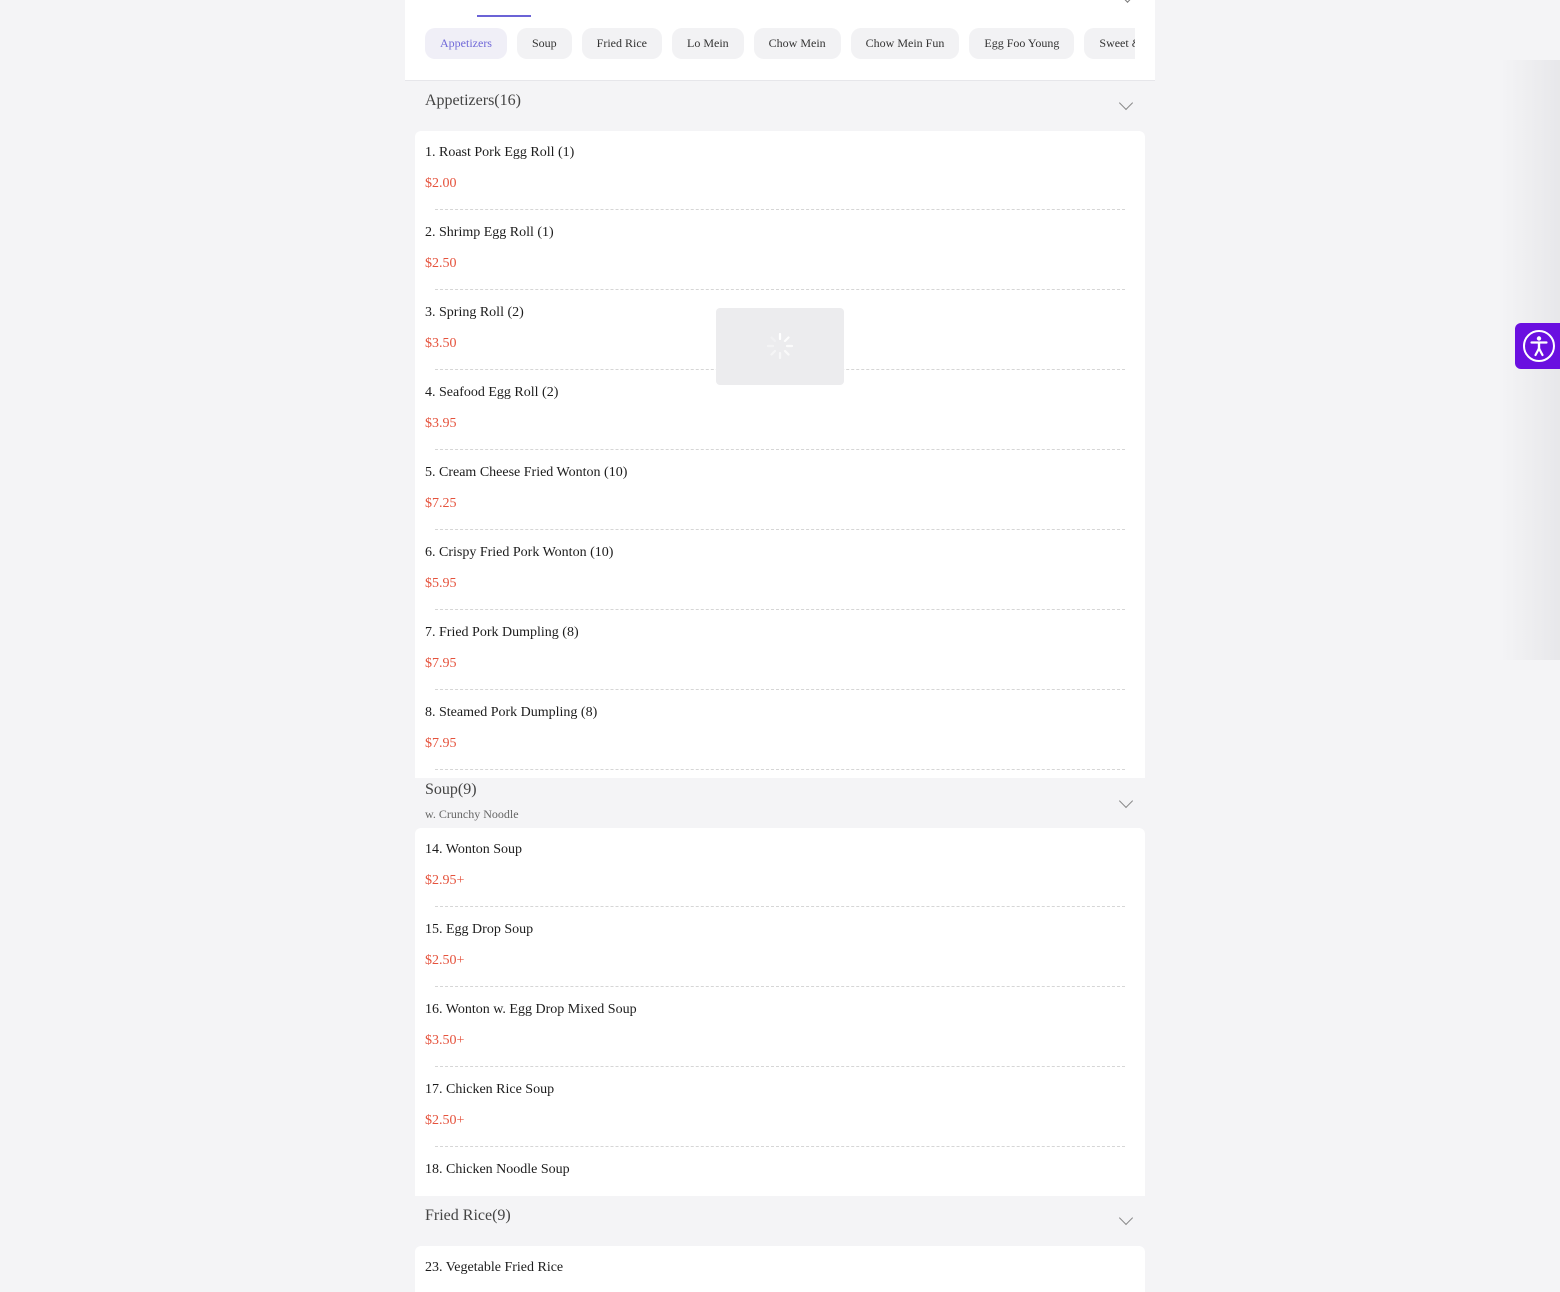  What do you see at coordinates (445, 880) in the screenshot?
I see `item-price: $2.95+` at bounding box center [445, 880].